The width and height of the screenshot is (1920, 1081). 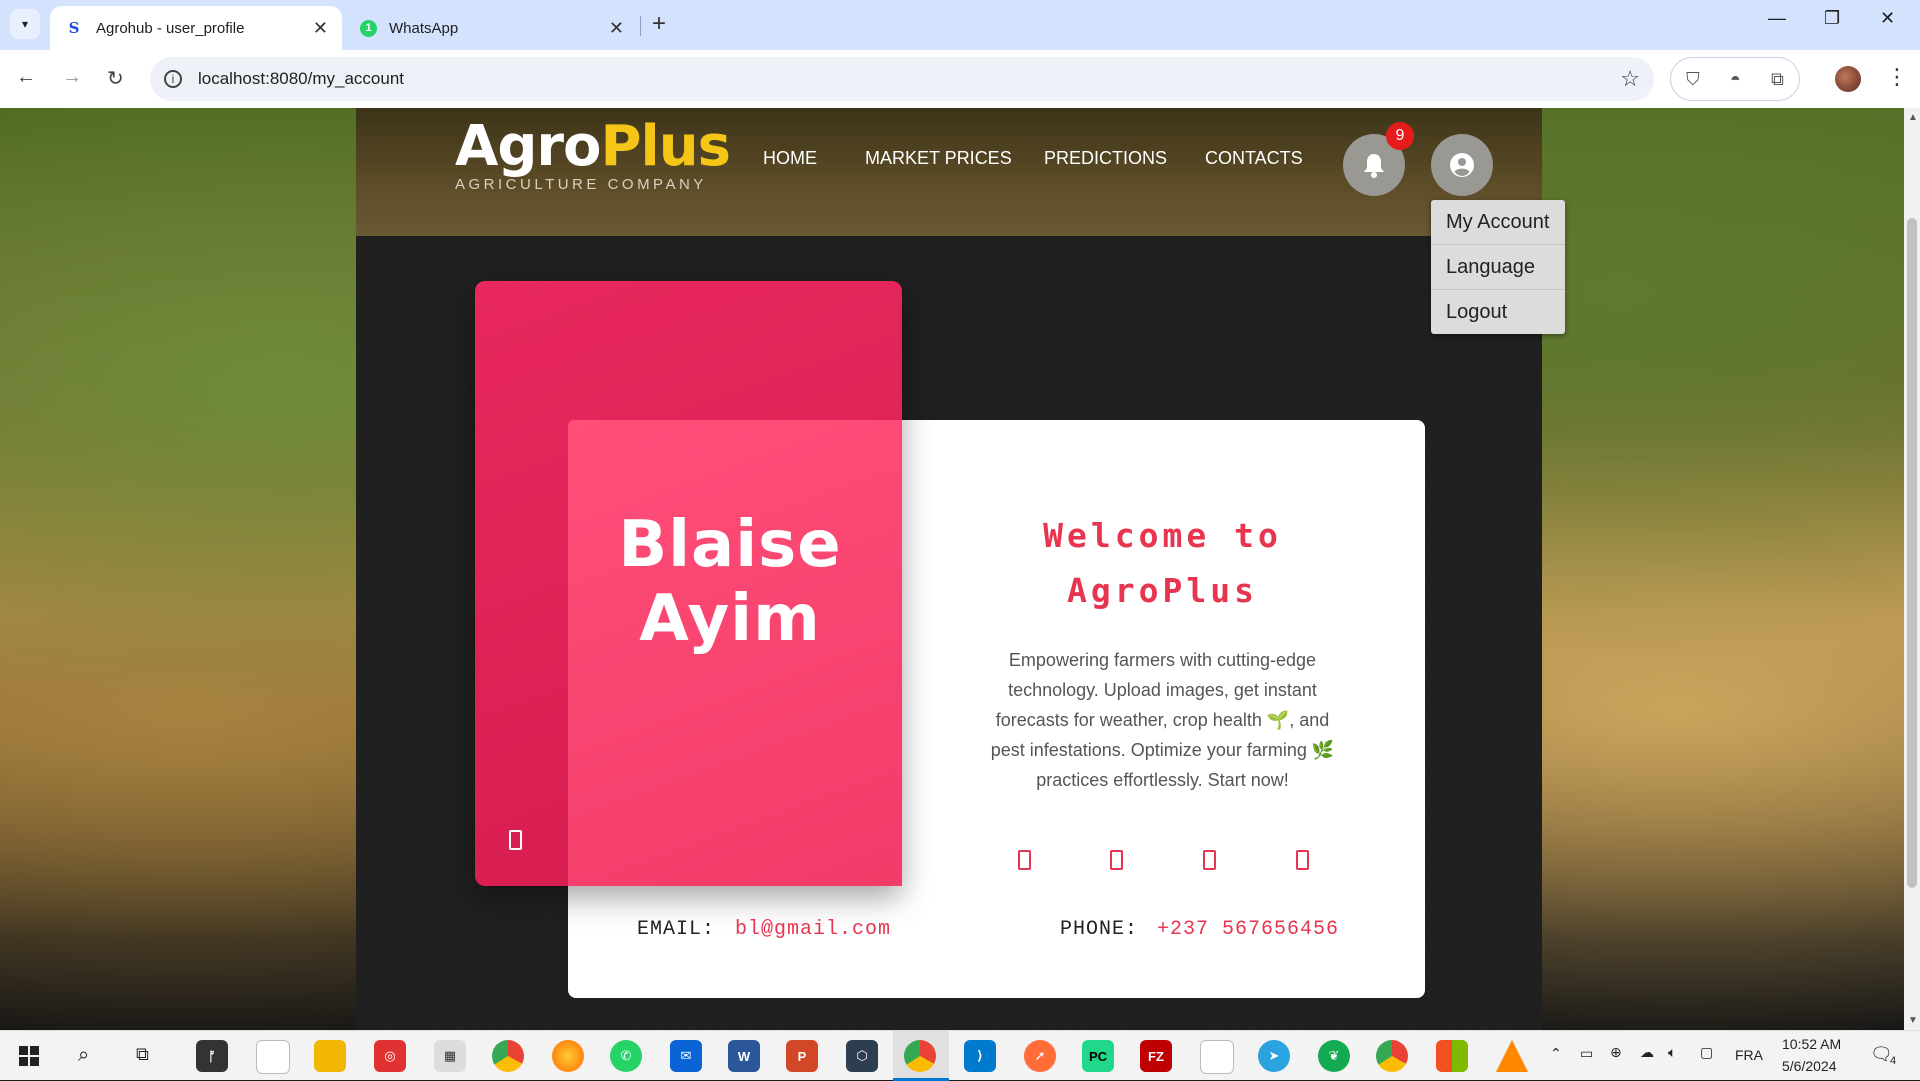 What do you see at coordinates (330, 1056) in the screenshot?
I see `file-explorer-icon` at bounding box center [330, 1056].